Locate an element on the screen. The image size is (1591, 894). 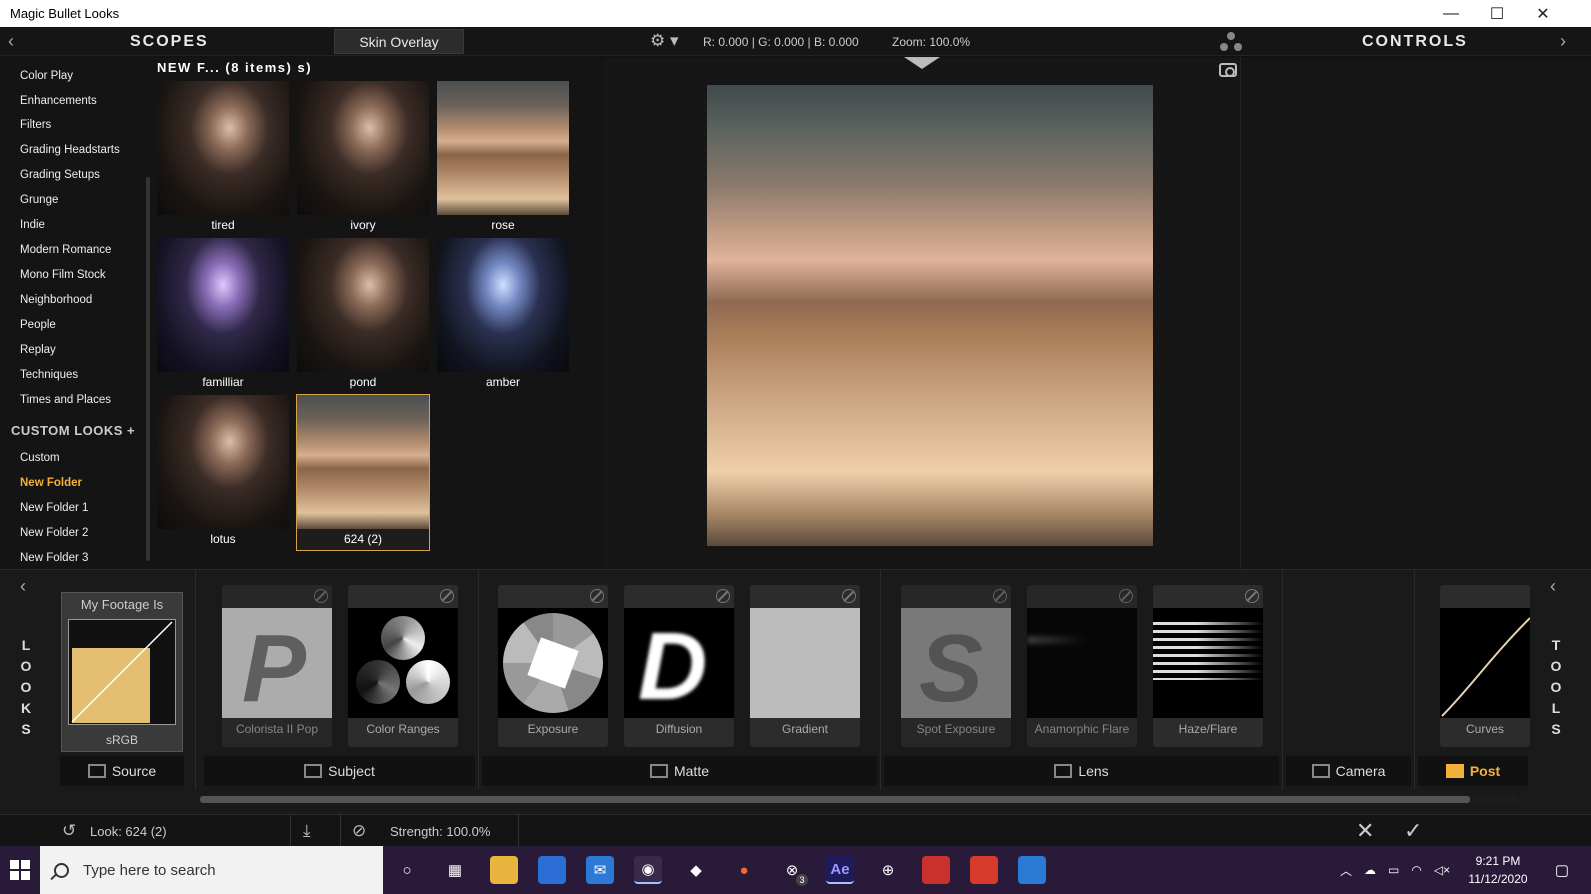
look-tile: ivory is located at coordinates (363, 156).